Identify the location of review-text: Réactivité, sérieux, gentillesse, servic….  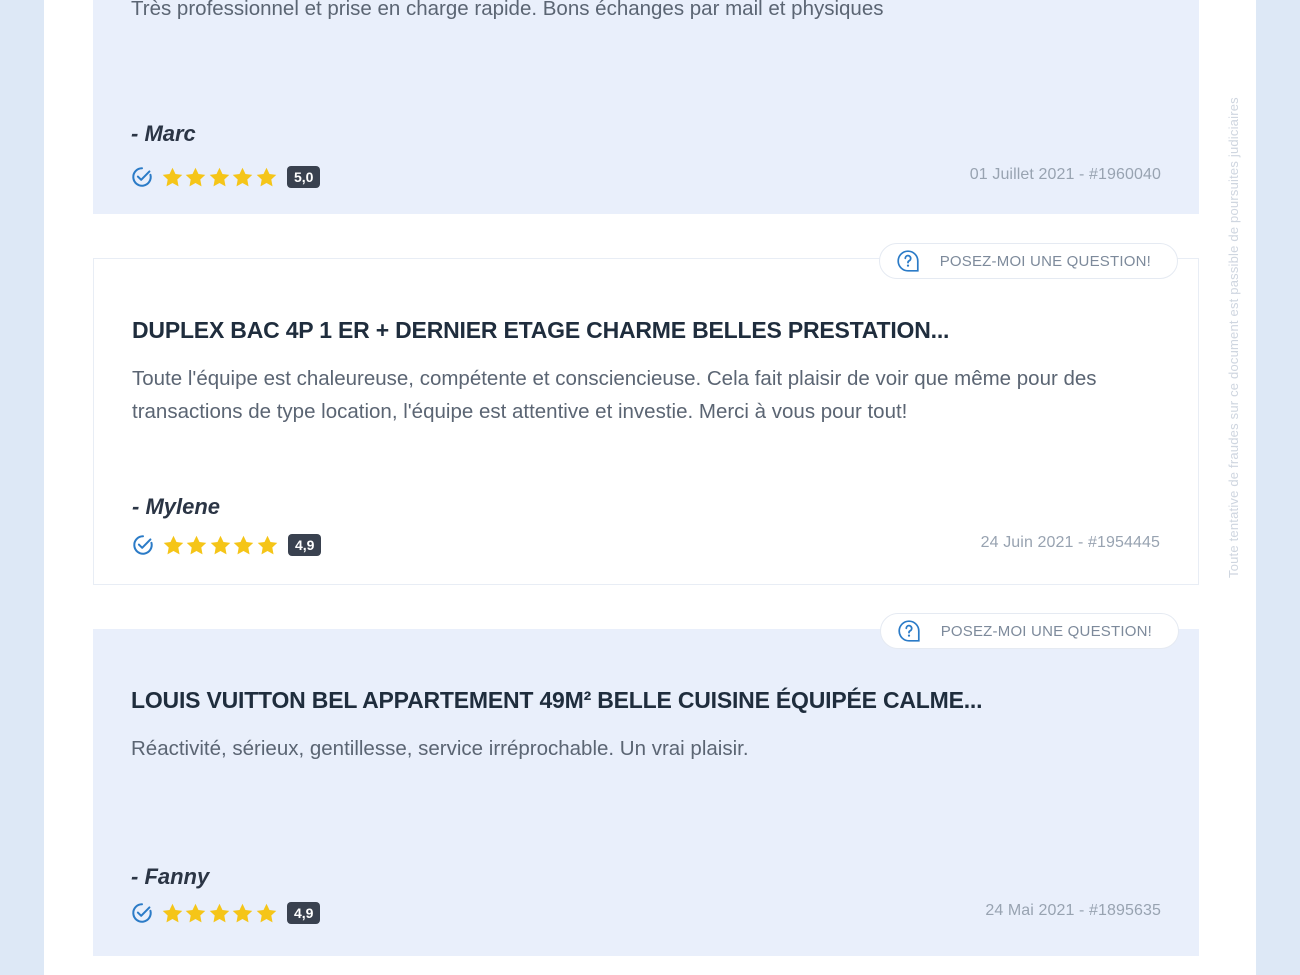
(440, 748).